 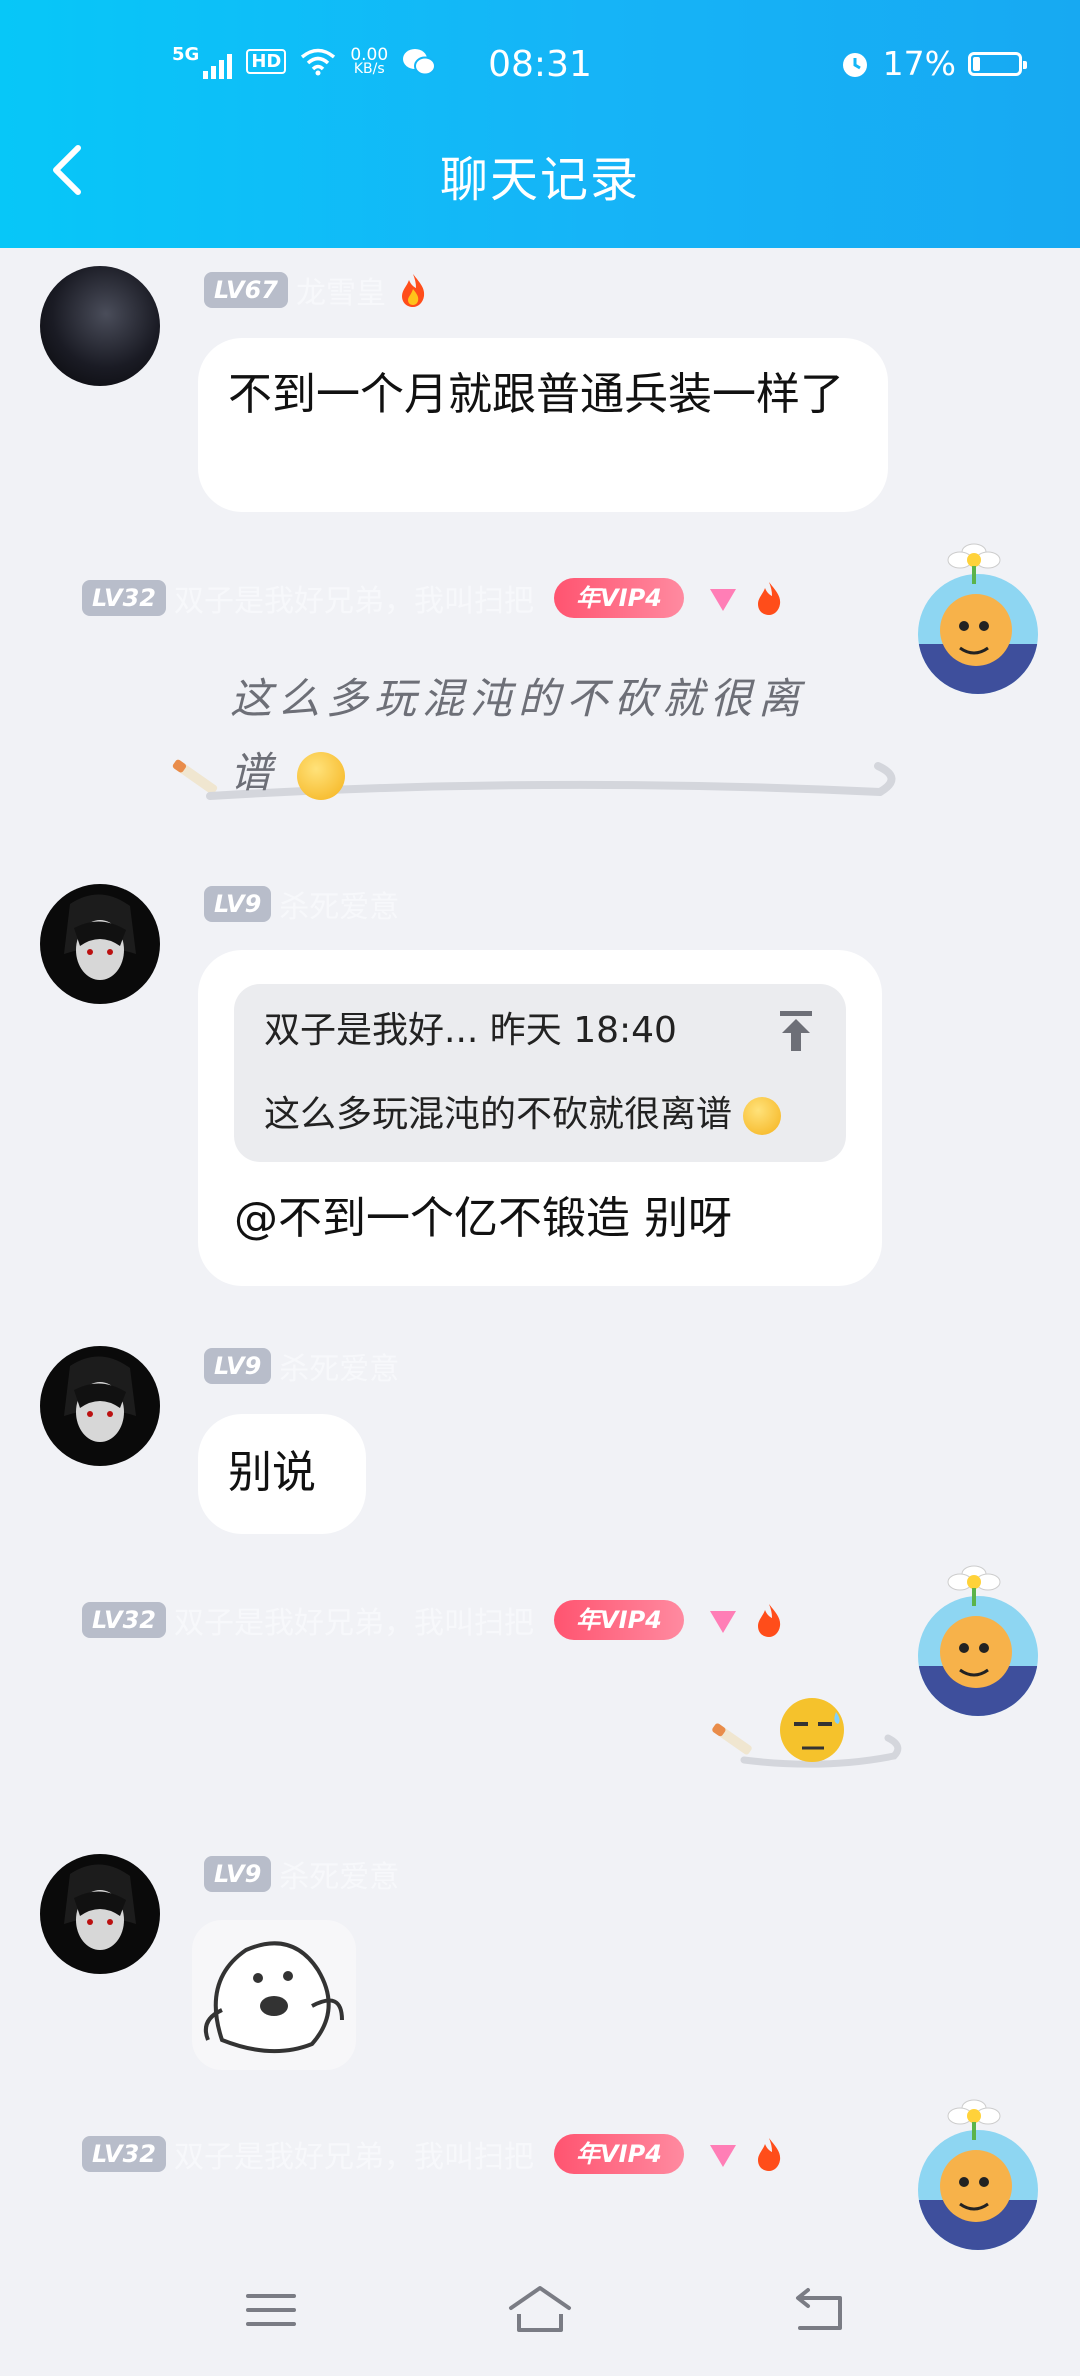 I want to click on quote-header: 双子是我好... 昨天 18:40, so click(x=540, y=1031).